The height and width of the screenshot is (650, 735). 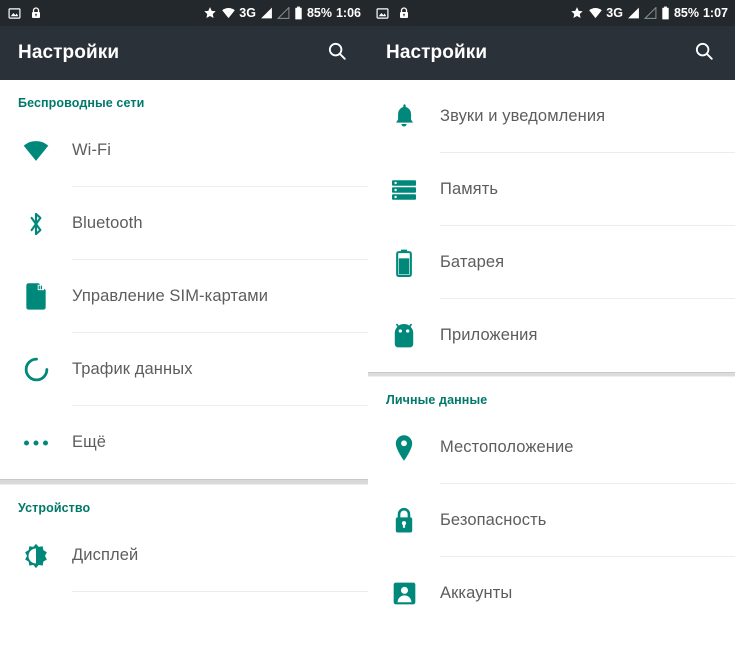 I want to click on bell-icon, so click(x=404, y=116).